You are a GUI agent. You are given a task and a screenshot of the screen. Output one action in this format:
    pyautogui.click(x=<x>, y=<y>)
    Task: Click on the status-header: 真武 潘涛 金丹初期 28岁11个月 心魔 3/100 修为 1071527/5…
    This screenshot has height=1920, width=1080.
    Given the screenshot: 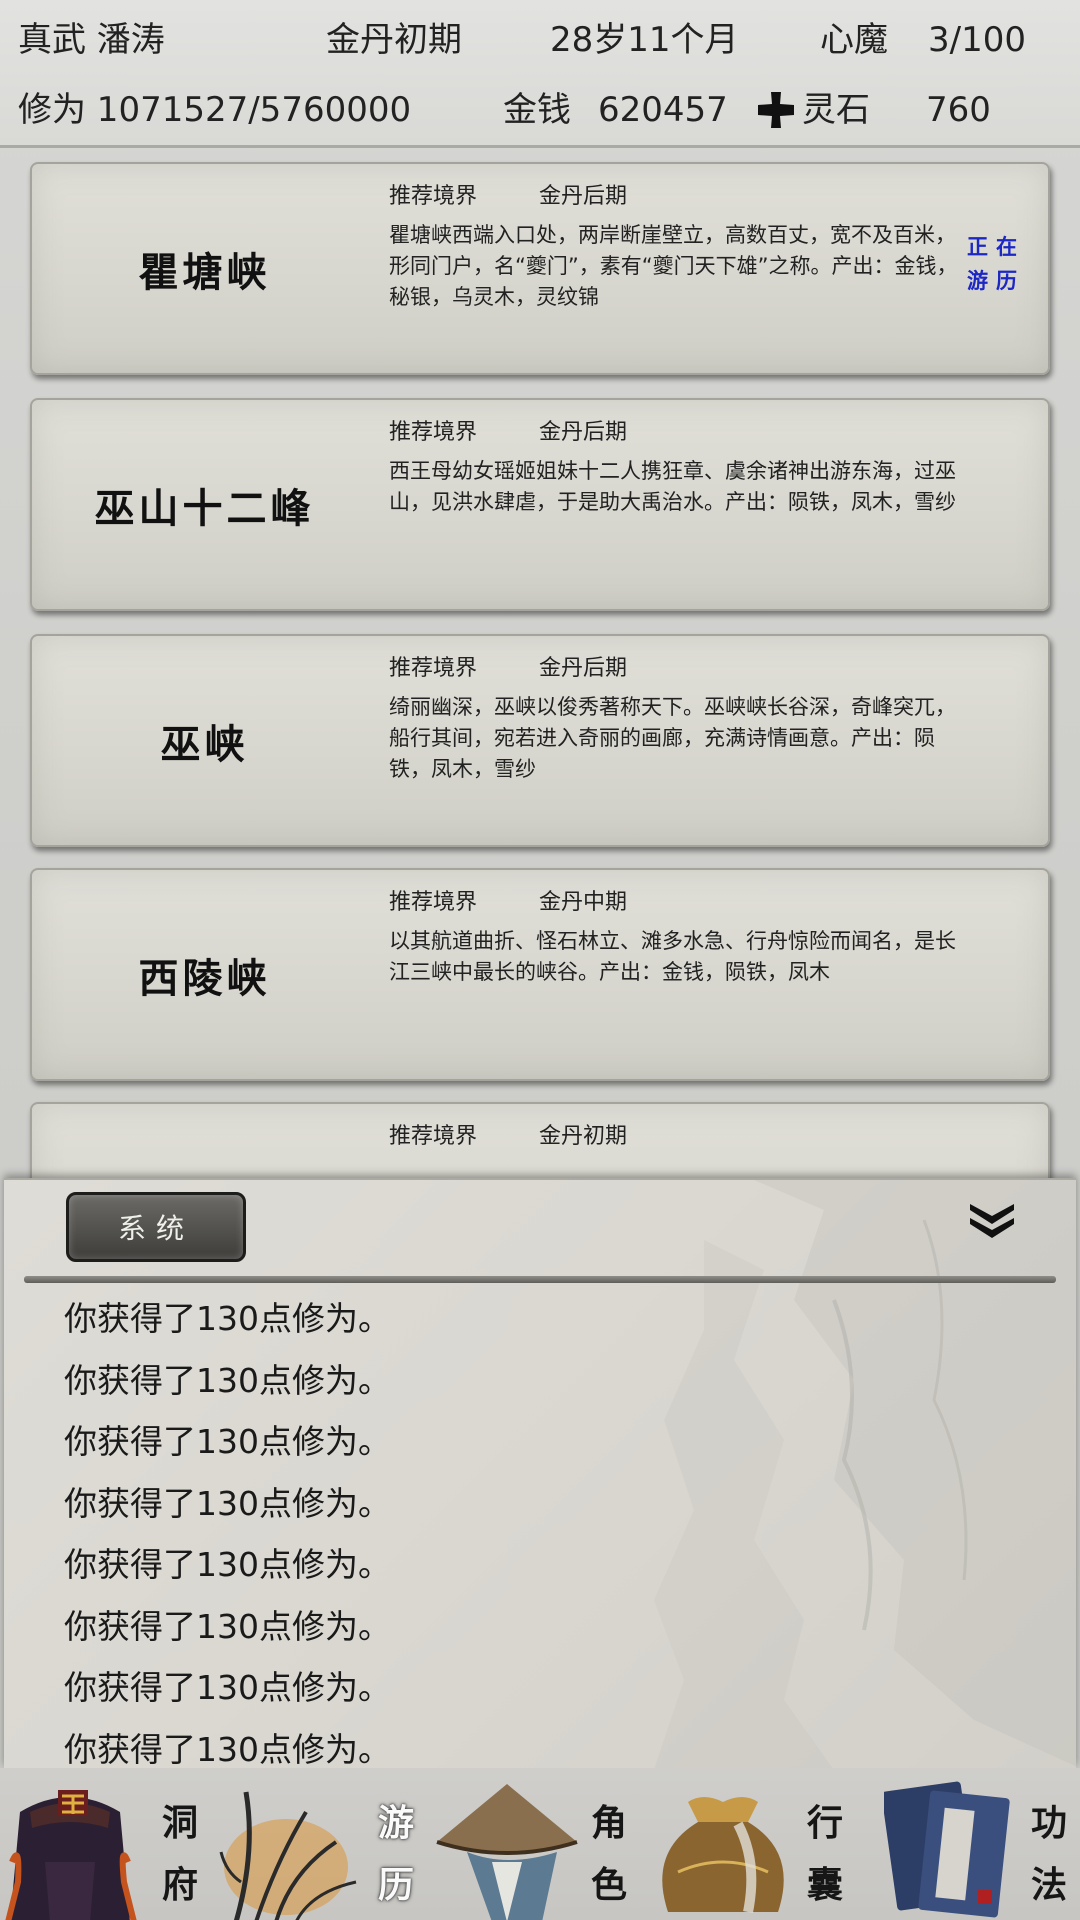 What is the action you would take?
    pyautogui.click(x=540, y=74)
    